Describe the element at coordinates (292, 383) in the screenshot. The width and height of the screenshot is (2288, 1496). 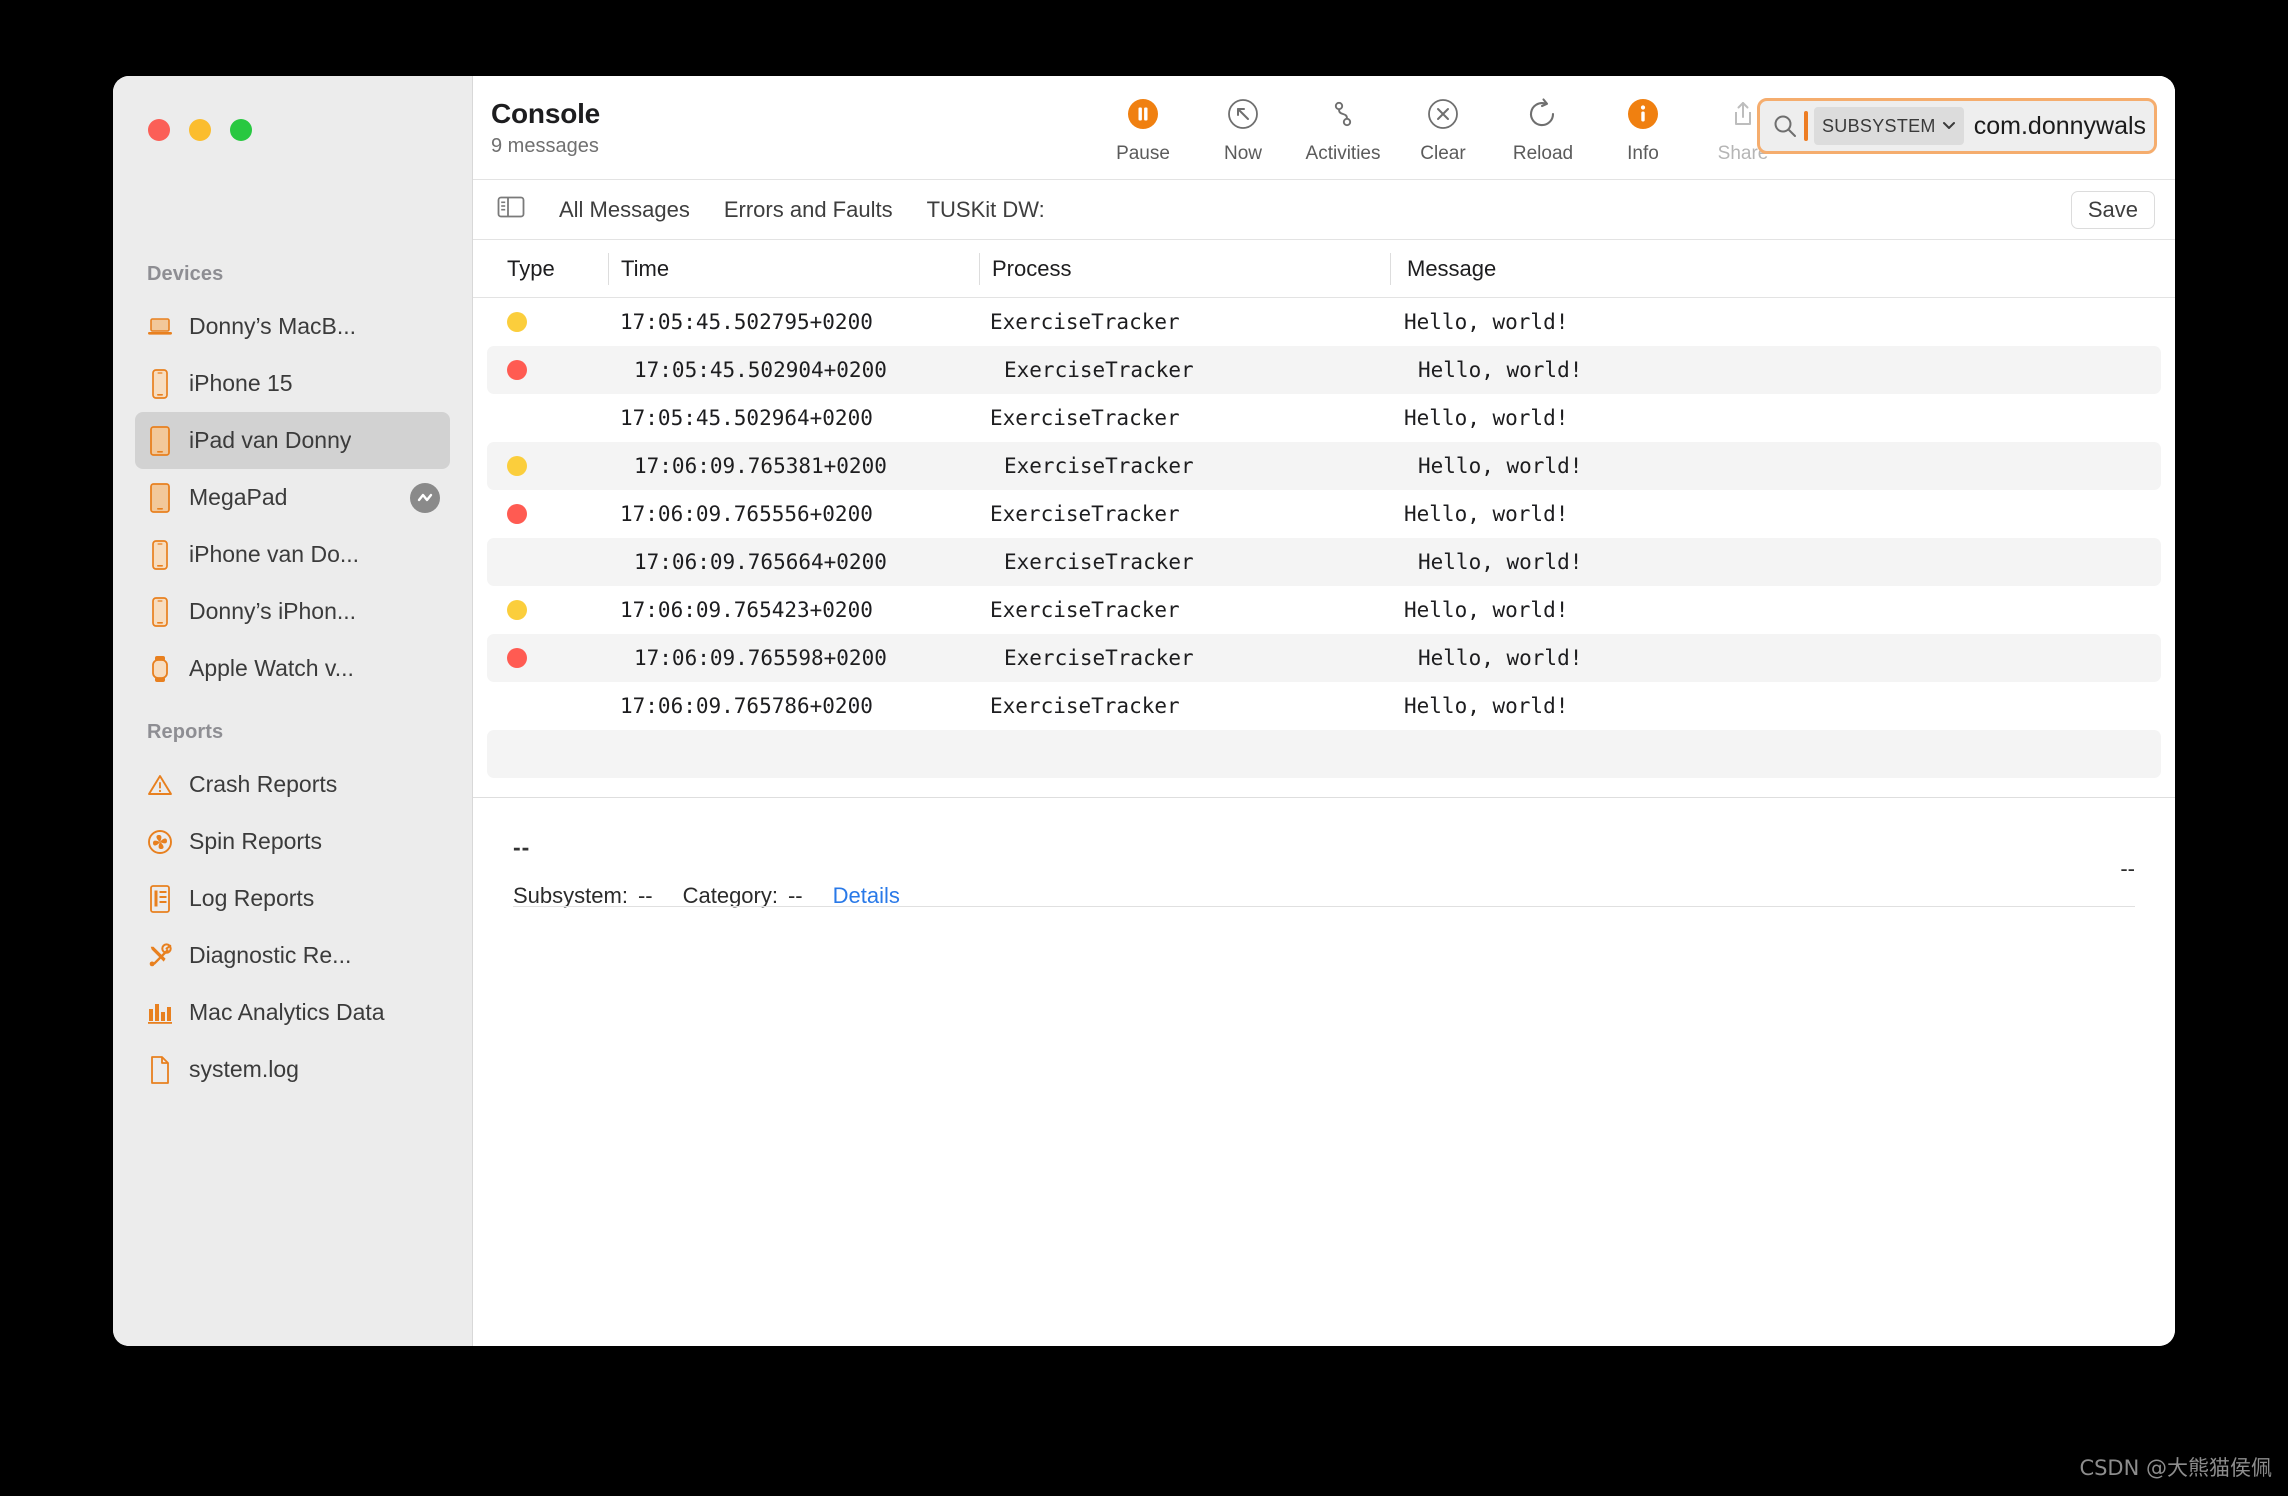
I see `sidebar-item-iphone-15: iPhone 15` at that location.